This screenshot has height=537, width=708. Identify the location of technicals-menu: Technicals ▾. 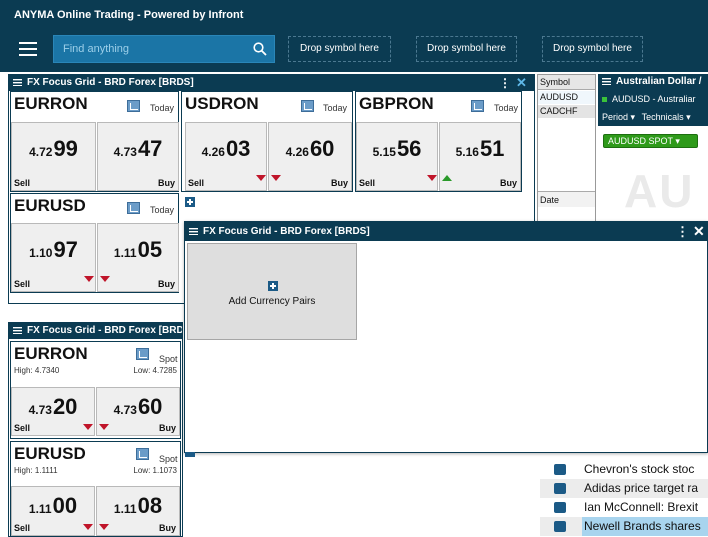
(666, 117).